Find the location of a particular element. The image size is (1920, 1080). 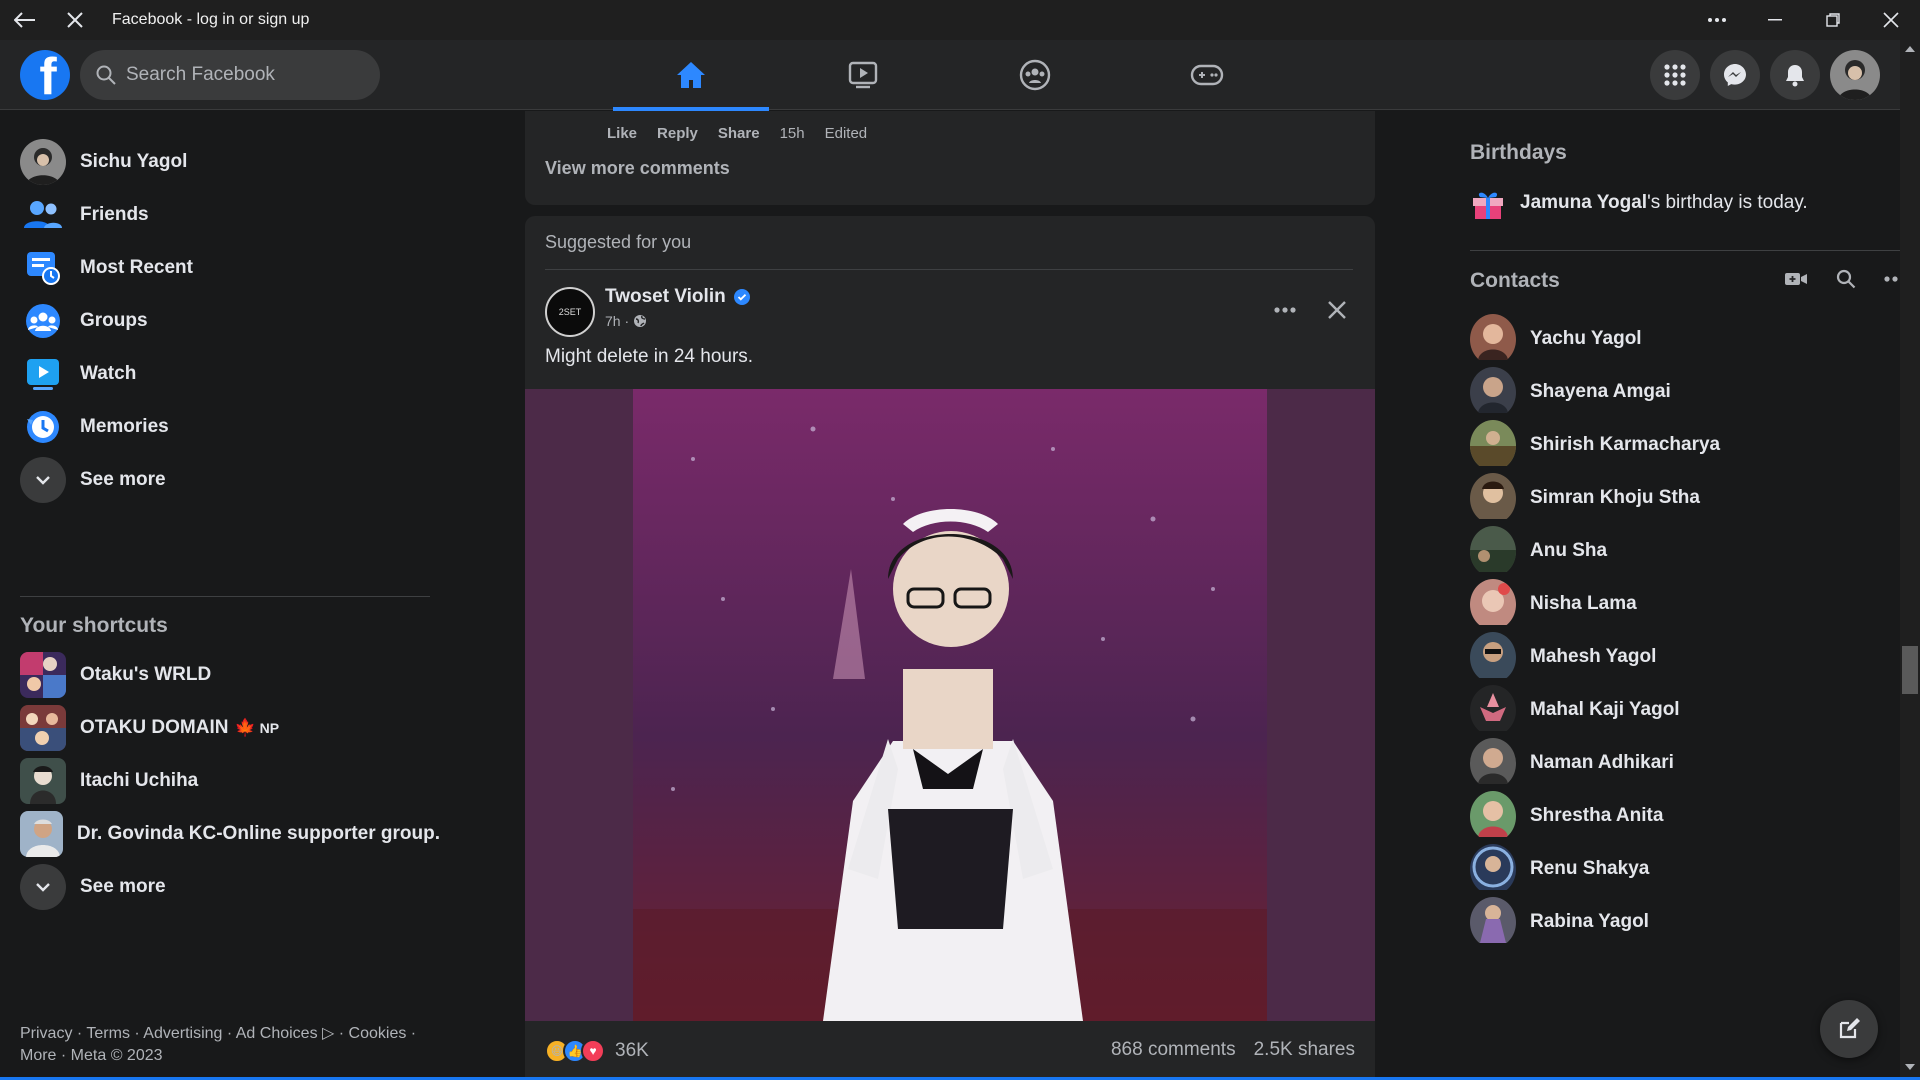

sidebar-item-friends: Friends is located at coordinates (230, 215).